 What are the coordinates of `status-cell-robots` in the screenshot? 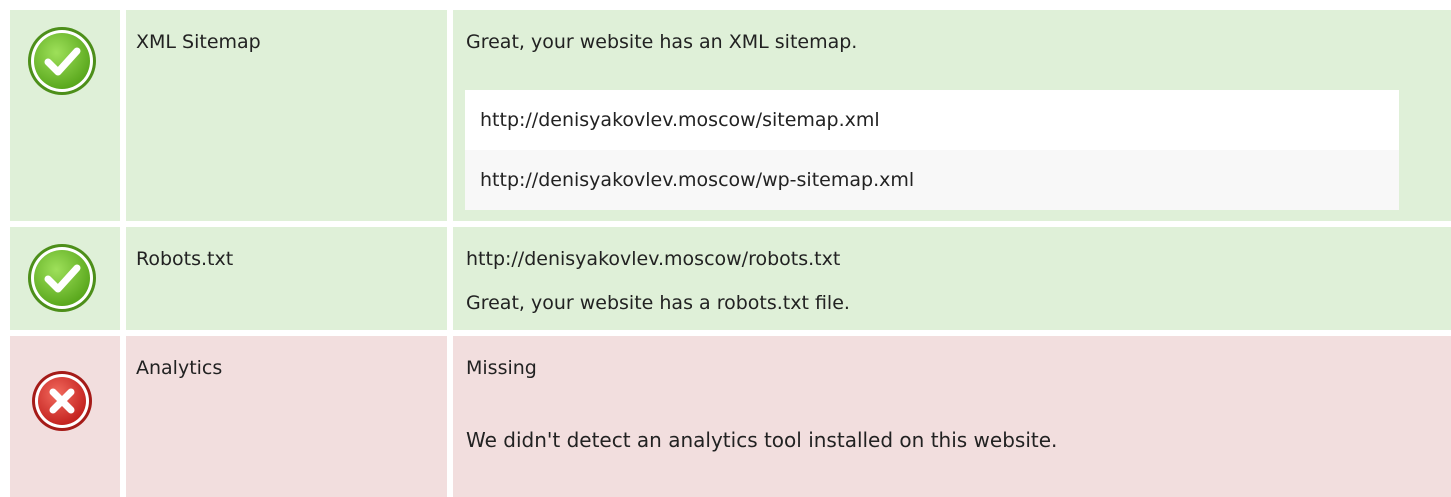 It's located at (65, 278).